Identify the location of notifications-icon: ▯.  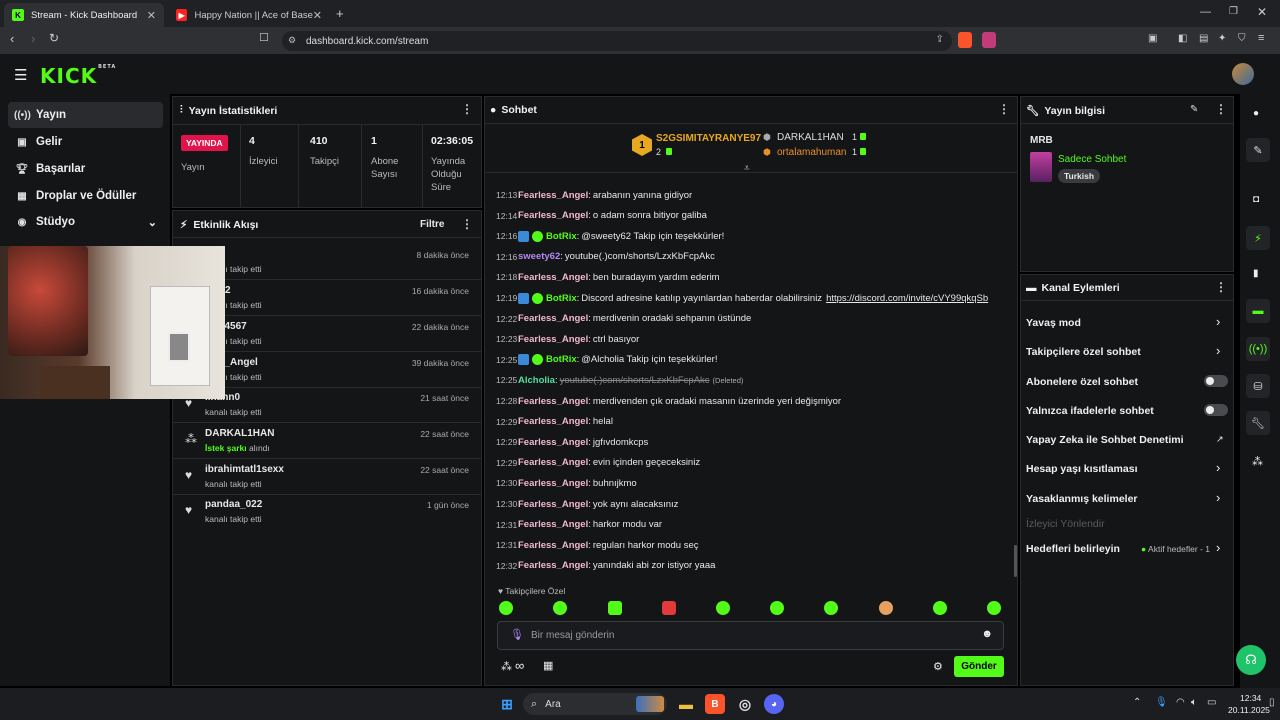
(1272, 702).